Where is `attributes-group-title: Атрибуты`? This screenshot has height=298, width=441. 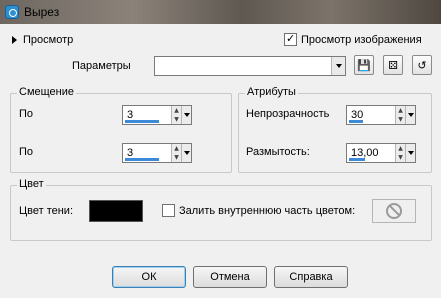
attributes-group-title: Атрибуты is located at coordinates (271, 92).